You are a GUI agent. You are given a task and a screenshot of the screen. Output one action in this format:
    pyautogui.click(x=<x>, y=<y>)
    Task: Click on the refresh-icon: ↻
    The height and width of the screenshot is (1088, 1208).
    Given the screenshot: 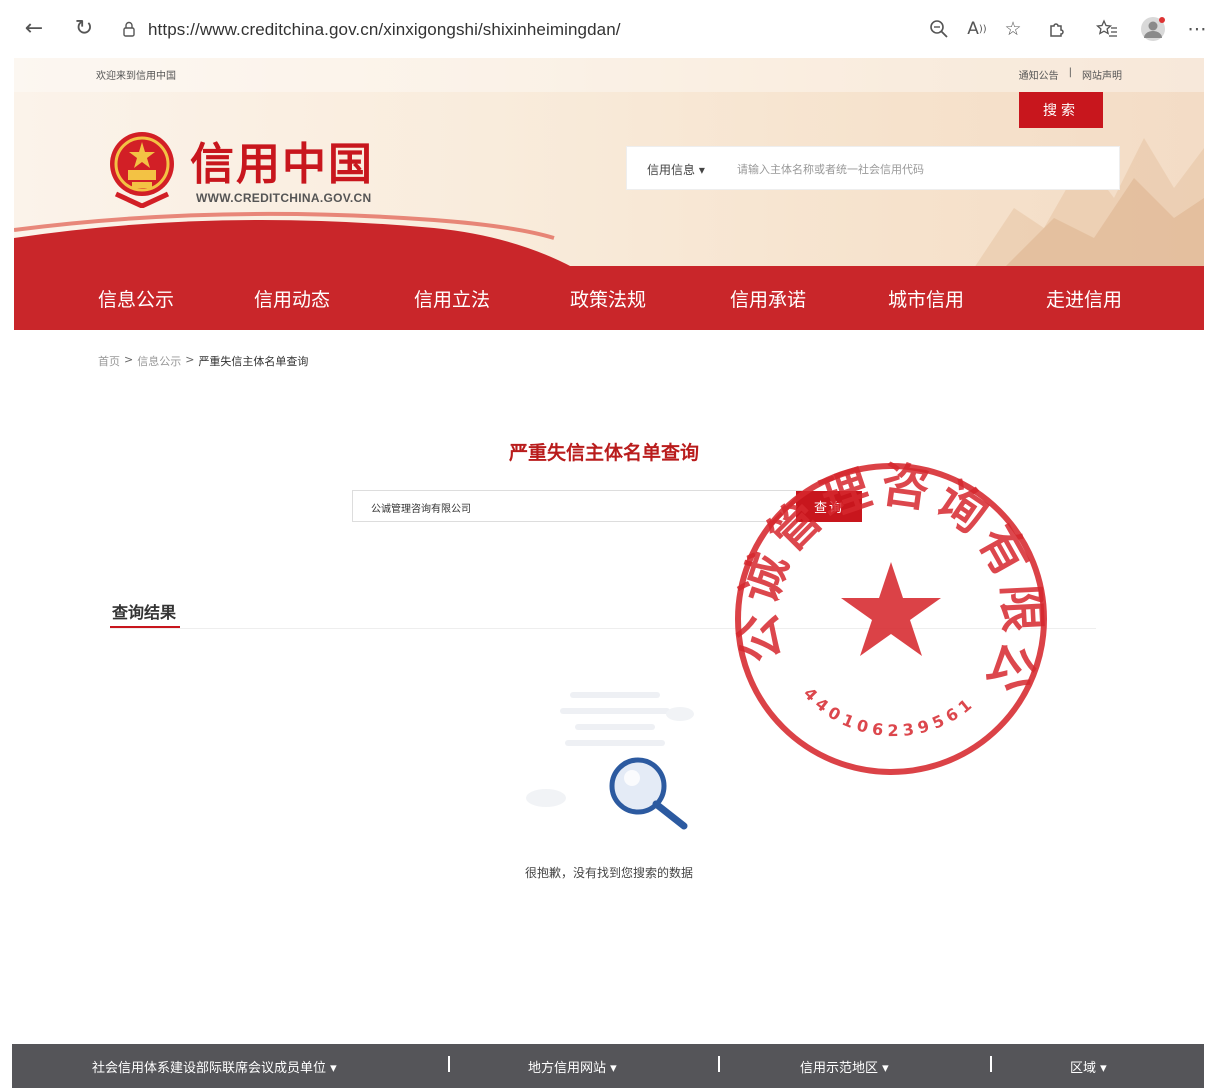 What is the action you would take?
    pyautogui.click(x=84, y=28)
    